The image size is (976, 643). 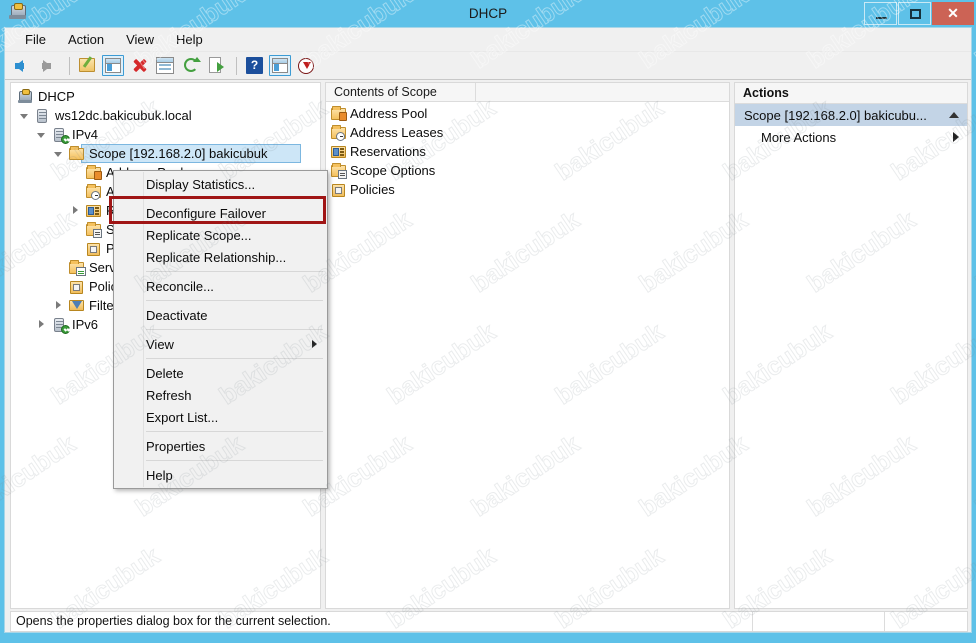 What do you see at coordinates (306, 66) in the screenshot?
I see `down-arrow-icon` at bounding box center [306, 66].